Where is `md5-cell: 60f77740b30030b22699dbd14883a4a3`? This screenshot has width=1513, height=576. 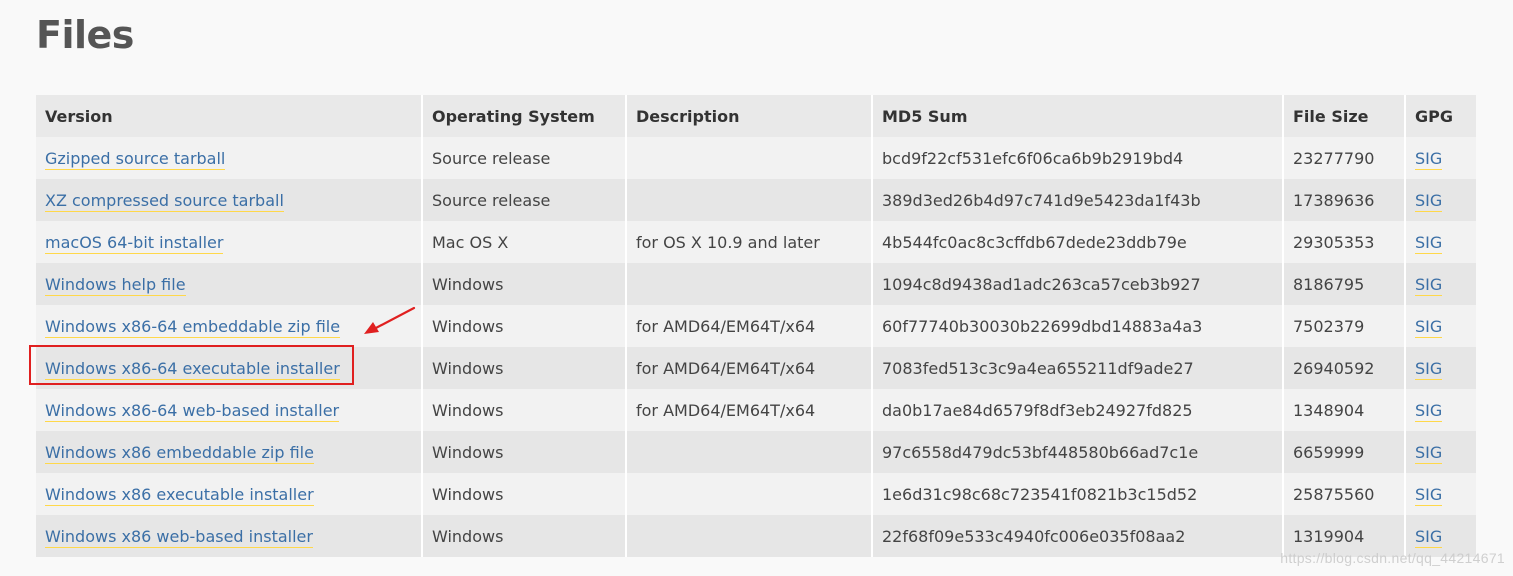 md5-cell: 60f77740b30030b22699dbd14883a4a3 is located at coordinates (1078, 326).